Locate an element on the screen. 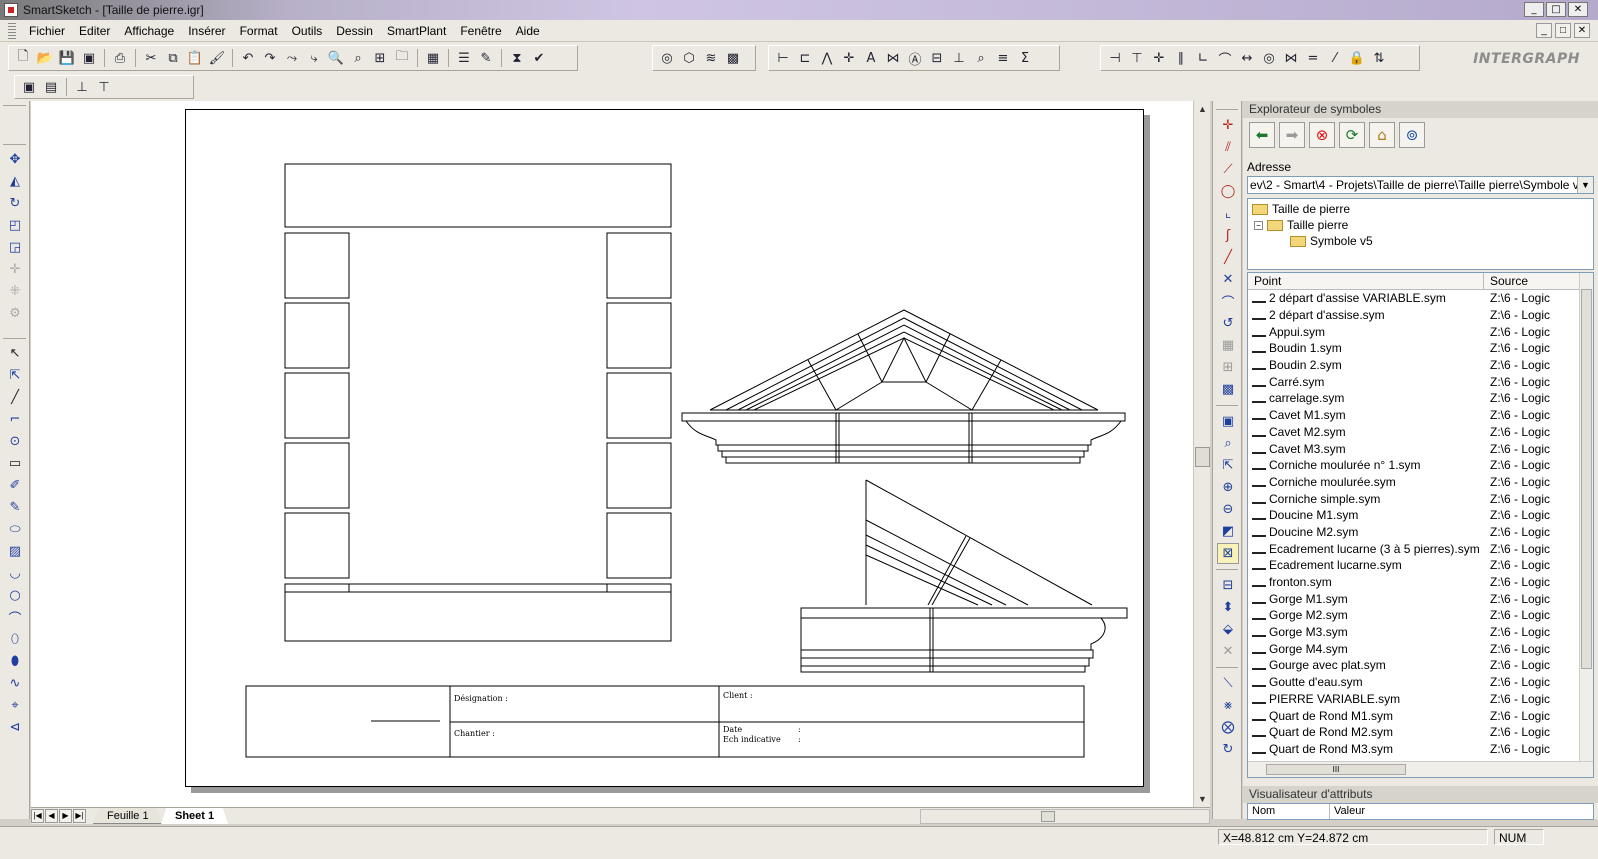  blob-icon: ⬭ is located at coordinates (15, 529).